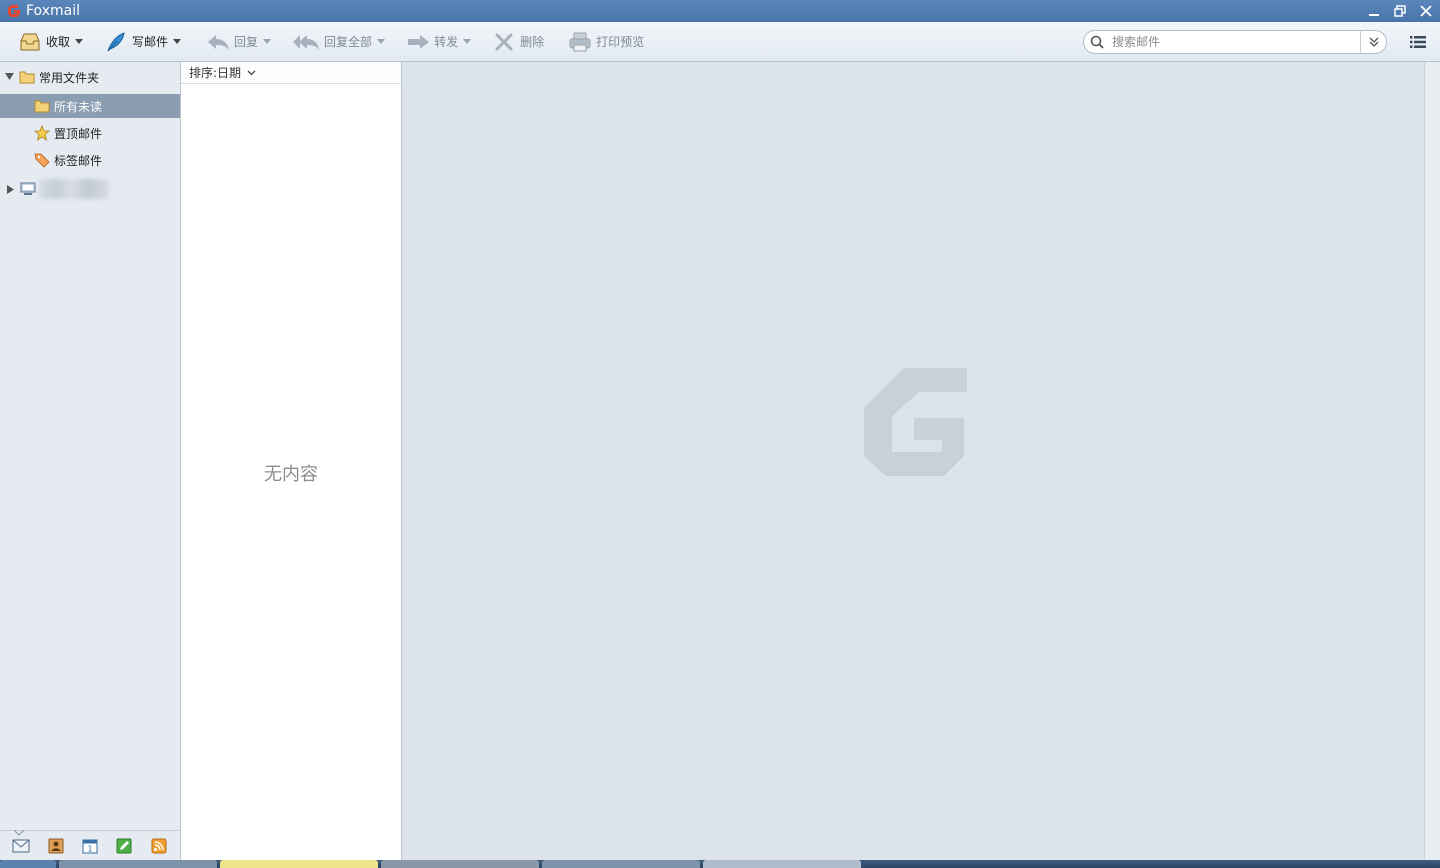 The image size is (1440, 868). I want to click on account-node, so click(90, 189).